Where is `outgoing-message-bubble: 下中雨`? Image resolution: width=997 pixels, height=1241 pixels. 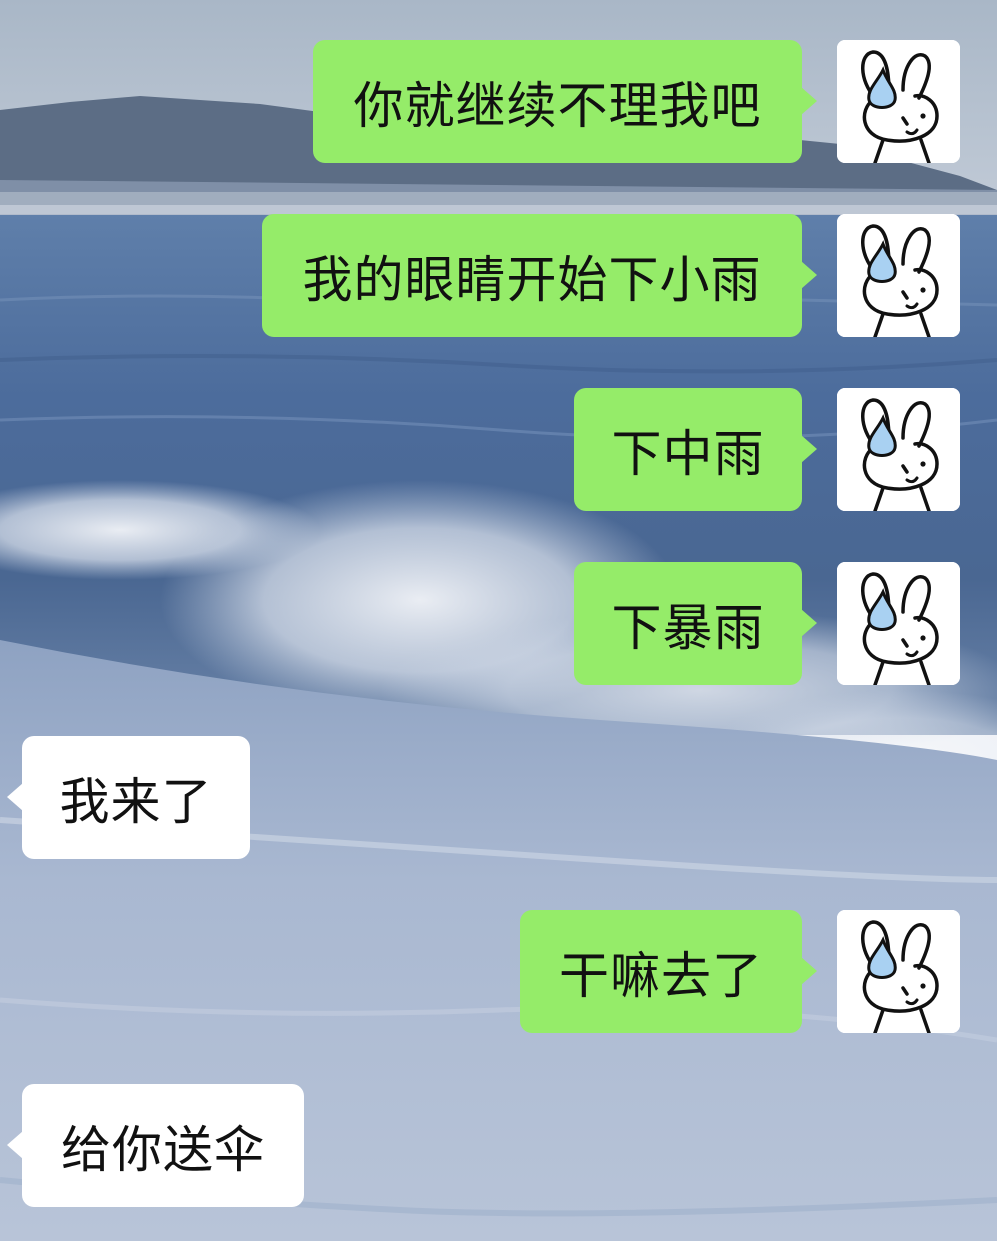 outgoing-message-bubble: 下中雨 is located at coordinates (695, 449).